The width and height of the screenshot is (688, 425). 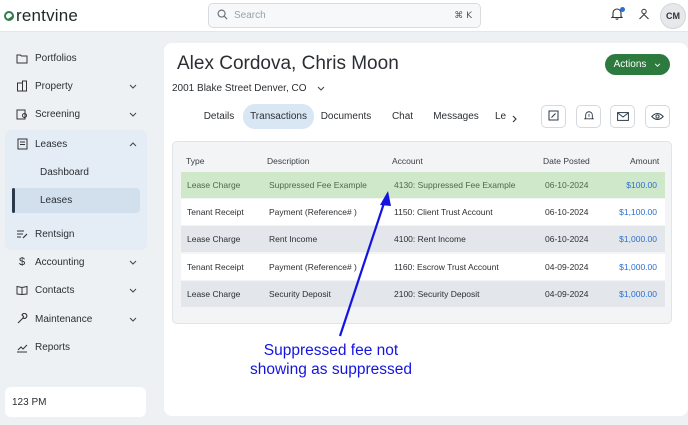 What do you see at coordinates (76, 86) in the screenshot?
I see `sidebar-item-property: Property` at bounding box center [76, 86].